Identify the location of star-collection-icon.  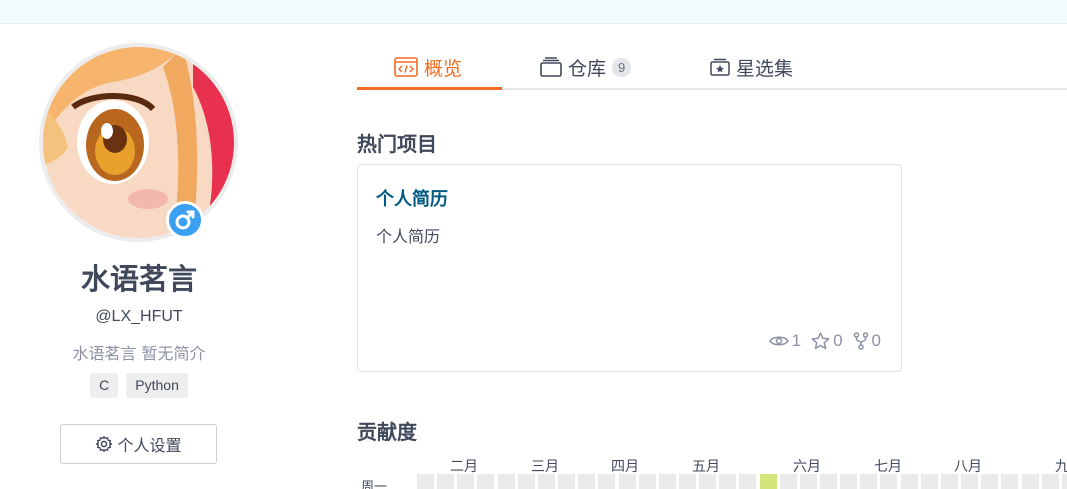
(720, 67).